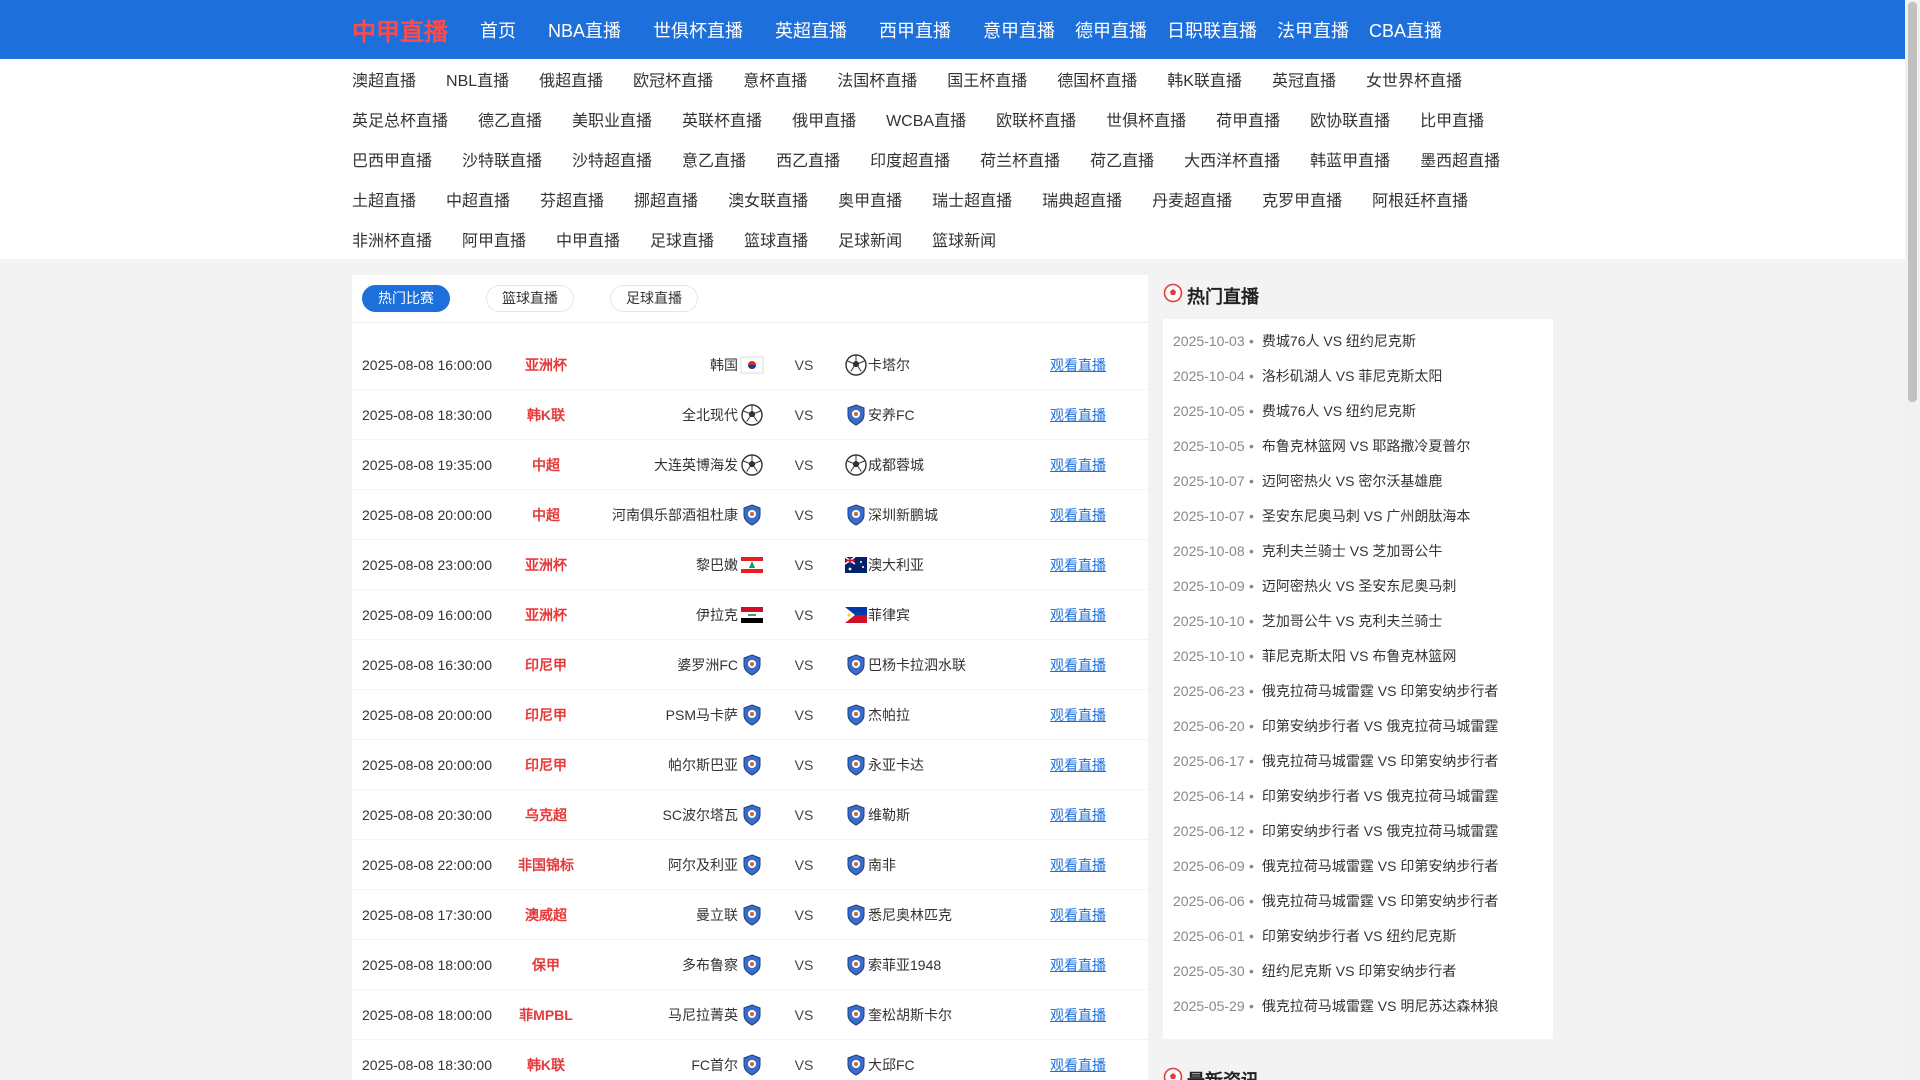 Image resolution: width=1920 pixels, height=1080 pixels. I want to click on nav-link: 法甲直播, so click(1313, 30).